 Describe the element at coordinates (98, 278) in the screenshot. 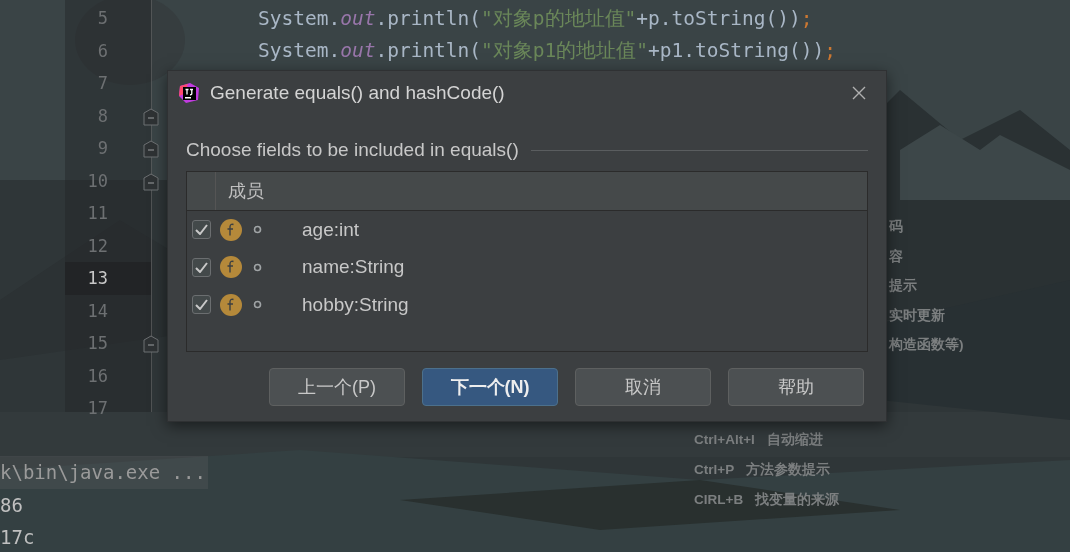

I see `line-number: 13` at that location.